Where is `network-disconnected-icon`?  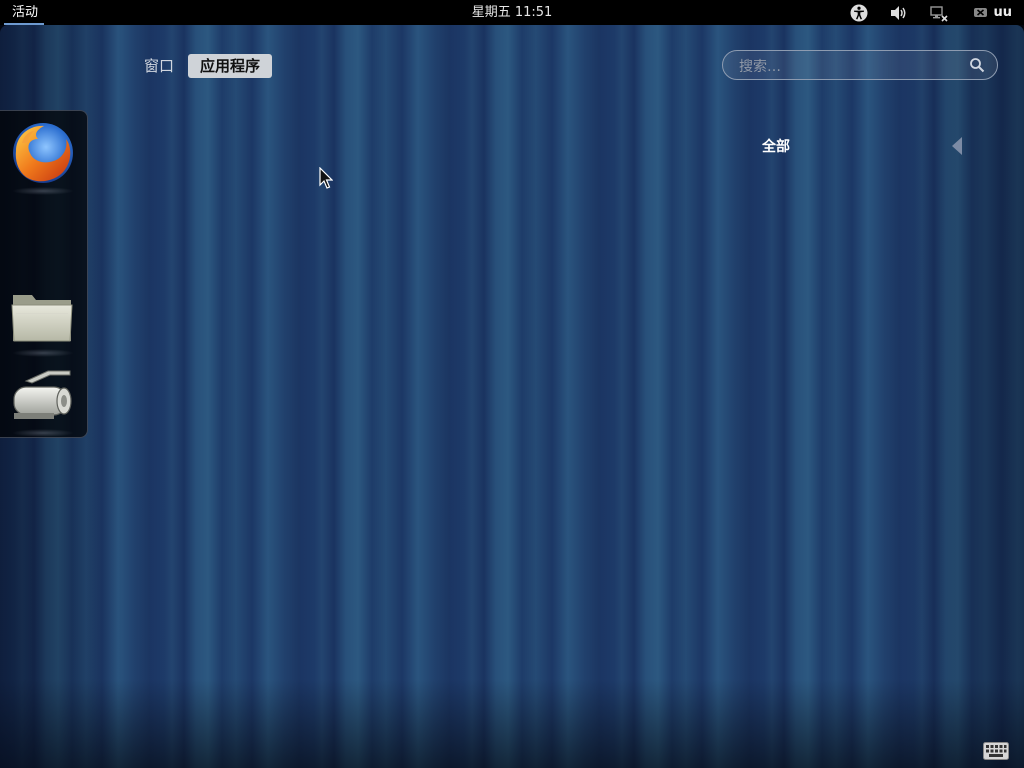
network-disconnected-icon is located at coordinates (939, 13).